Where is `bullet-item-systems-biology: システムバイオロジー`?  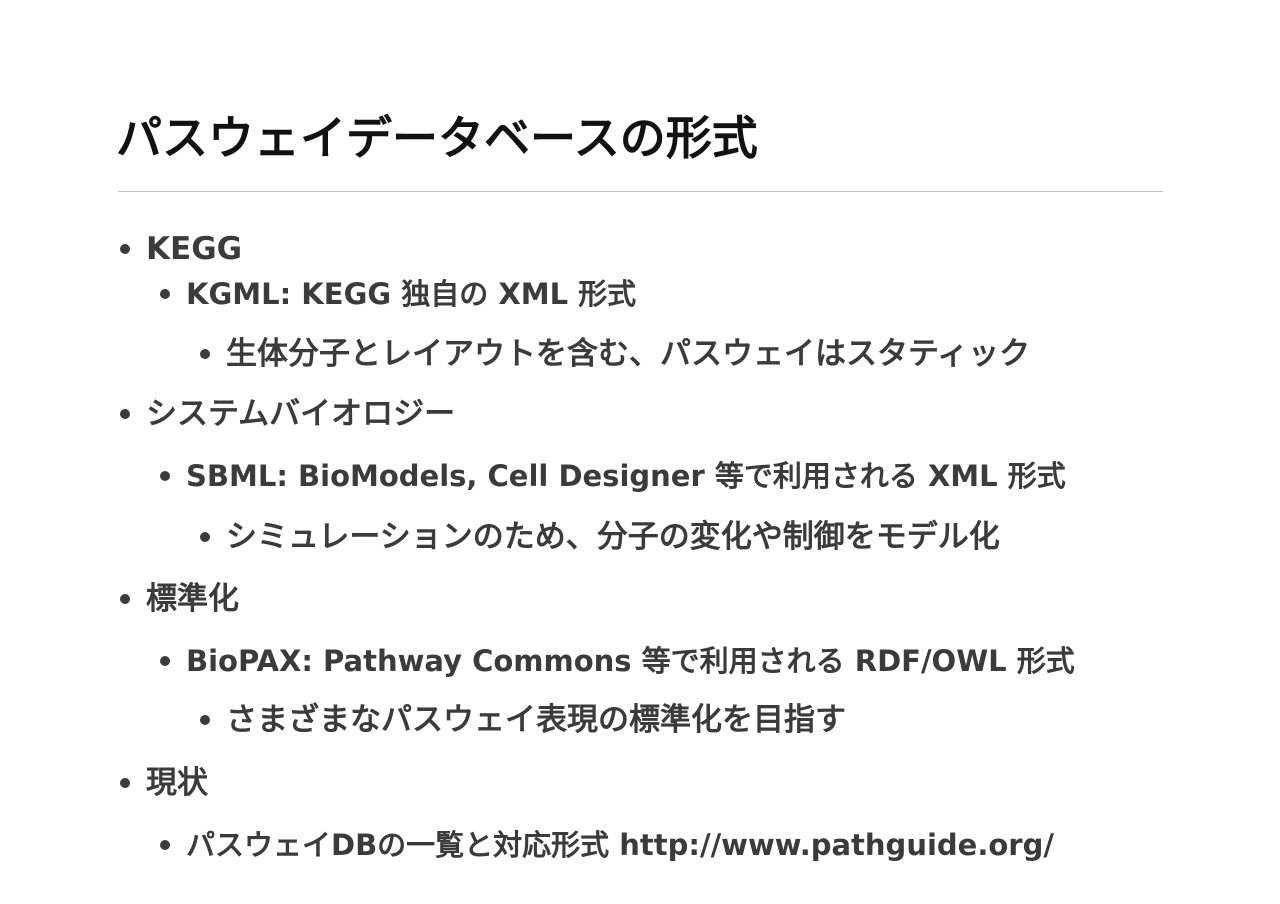 bullet-item-systems-biology: システムバイオロジー is located at coordinates (287, 414).